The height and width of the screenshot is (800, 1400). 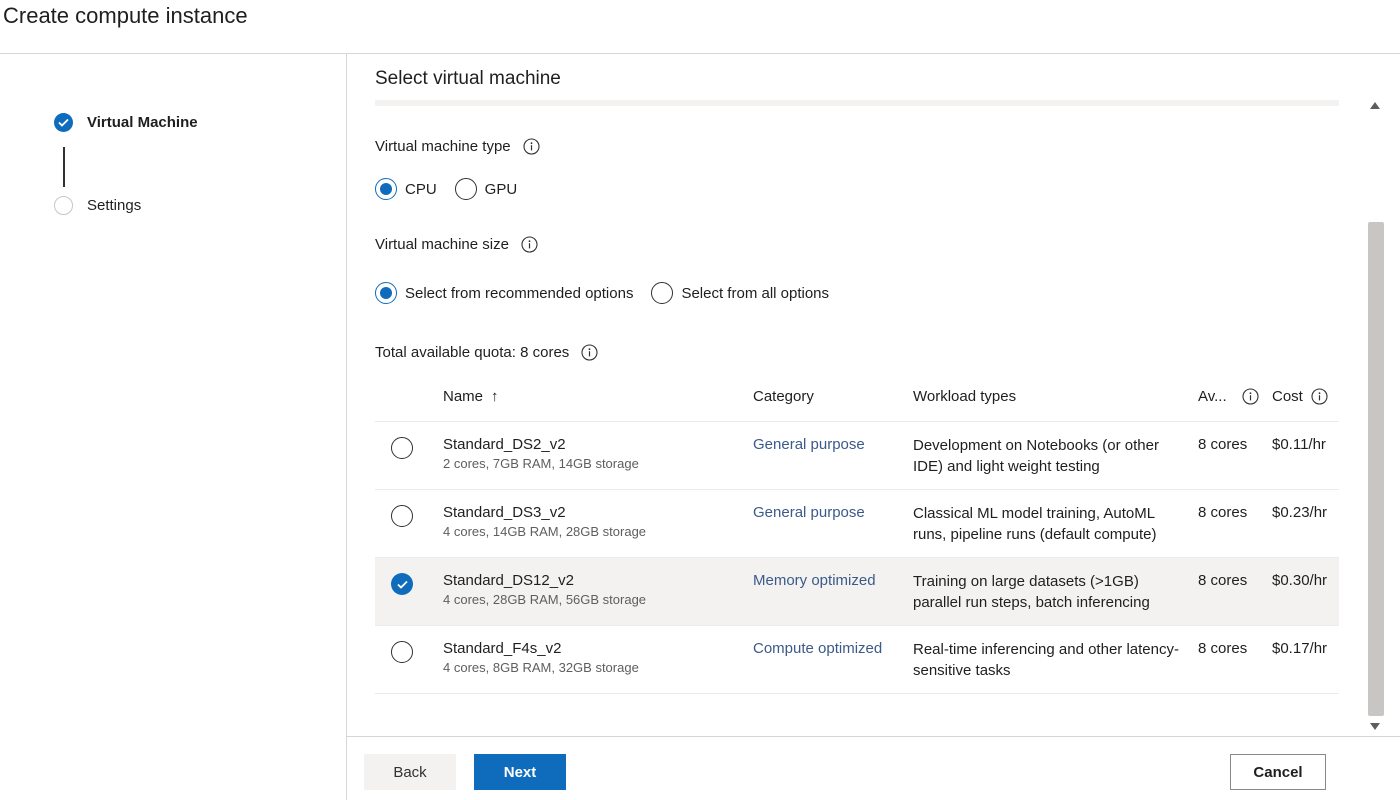 What do you see at coordinates (495, 396) in the screenshot?
I see `sort-ascending-icon: ↑` at bounding box center [495, 396].